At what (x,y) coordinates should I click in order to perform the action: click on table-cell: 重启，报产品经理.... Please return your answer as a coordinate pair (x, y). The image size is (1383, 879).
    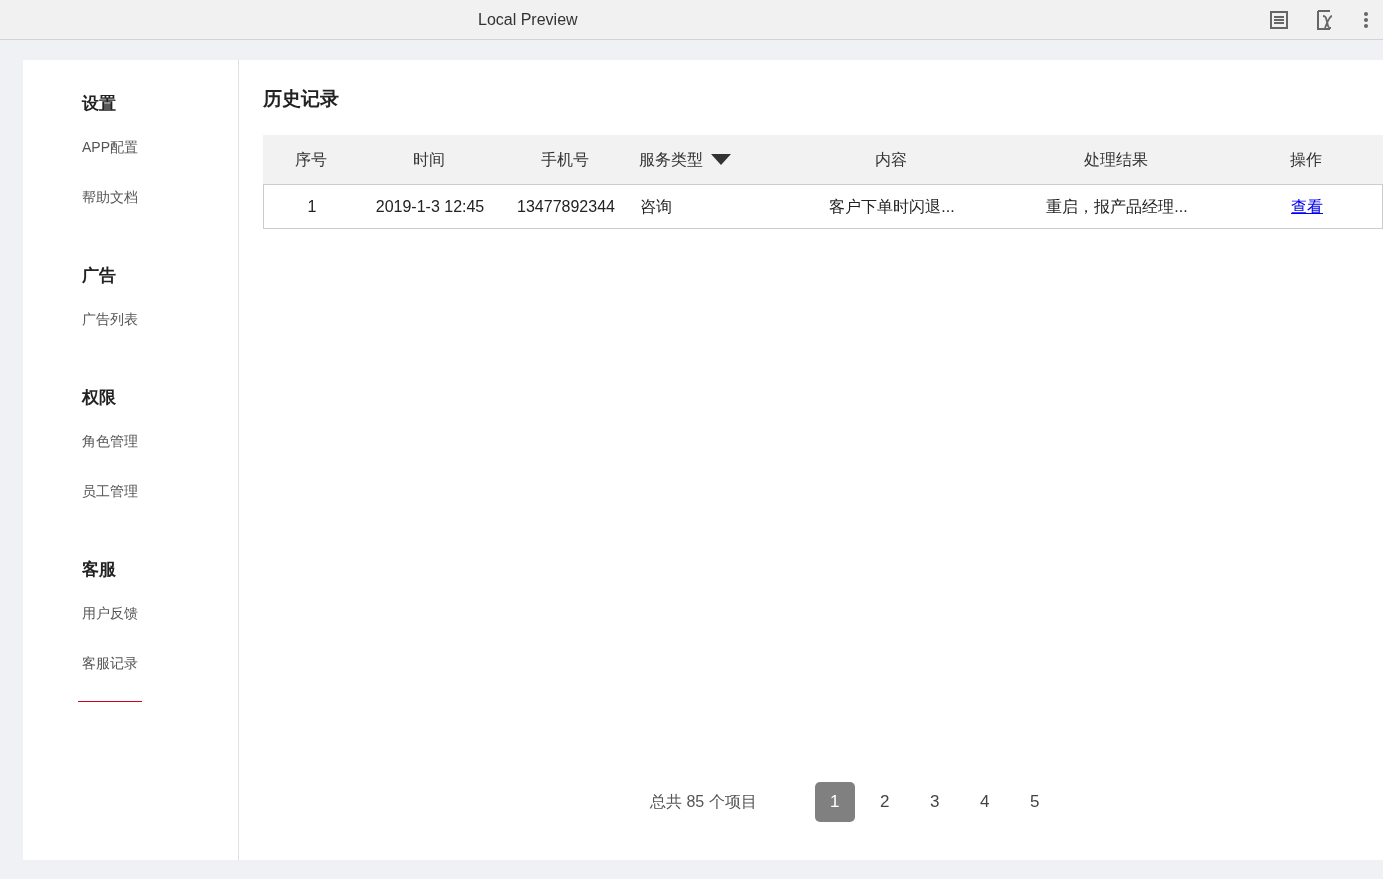
    Looking at the image, I should click on (1117, 206).